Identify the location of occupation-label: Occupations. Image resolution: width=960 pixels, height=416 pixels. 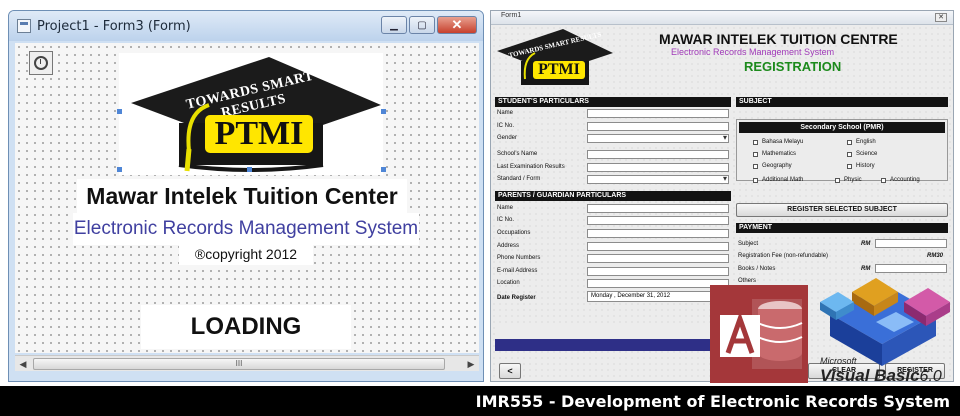
(514, 233).